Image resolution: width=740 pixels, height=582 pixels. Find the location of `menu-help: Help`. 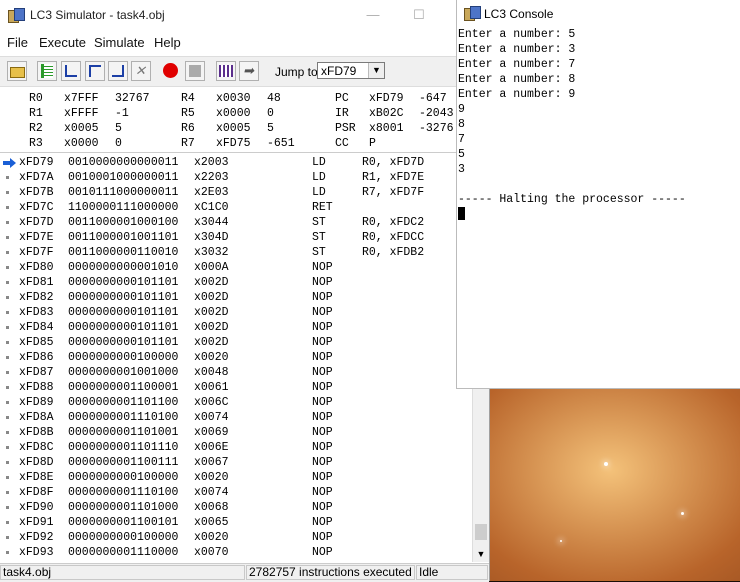

menu-help: Help is located at coordinates (167, 42).